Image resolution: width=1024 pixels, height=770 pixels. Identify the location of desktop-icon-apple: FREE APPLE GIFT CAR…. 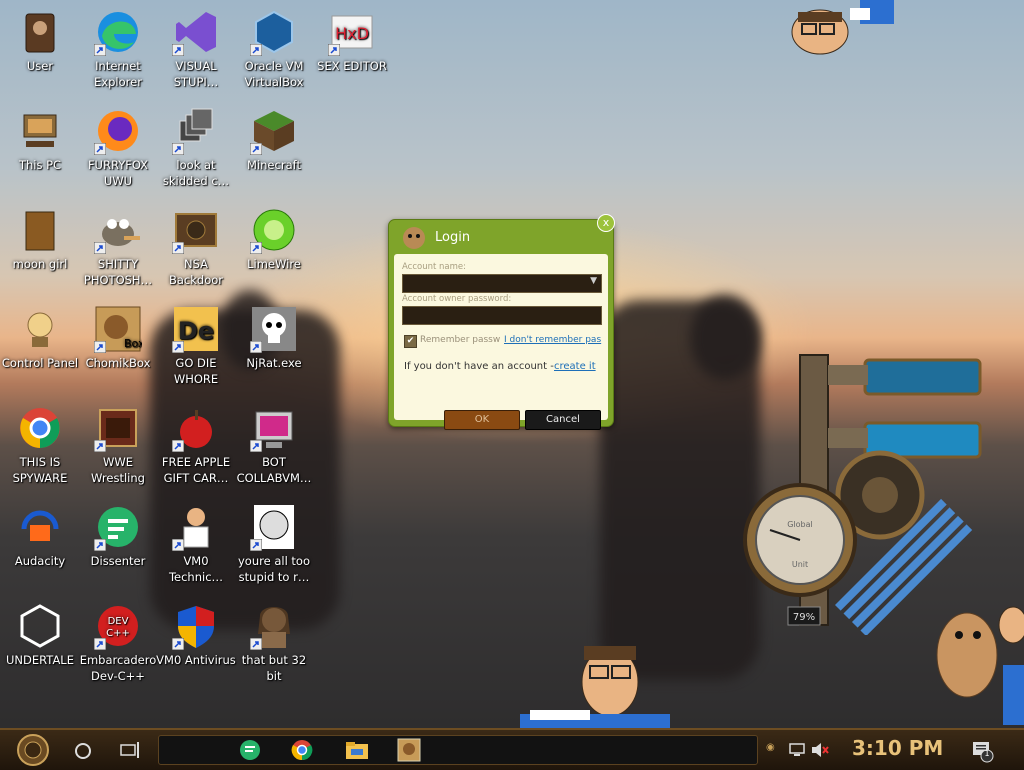
(196, 445).